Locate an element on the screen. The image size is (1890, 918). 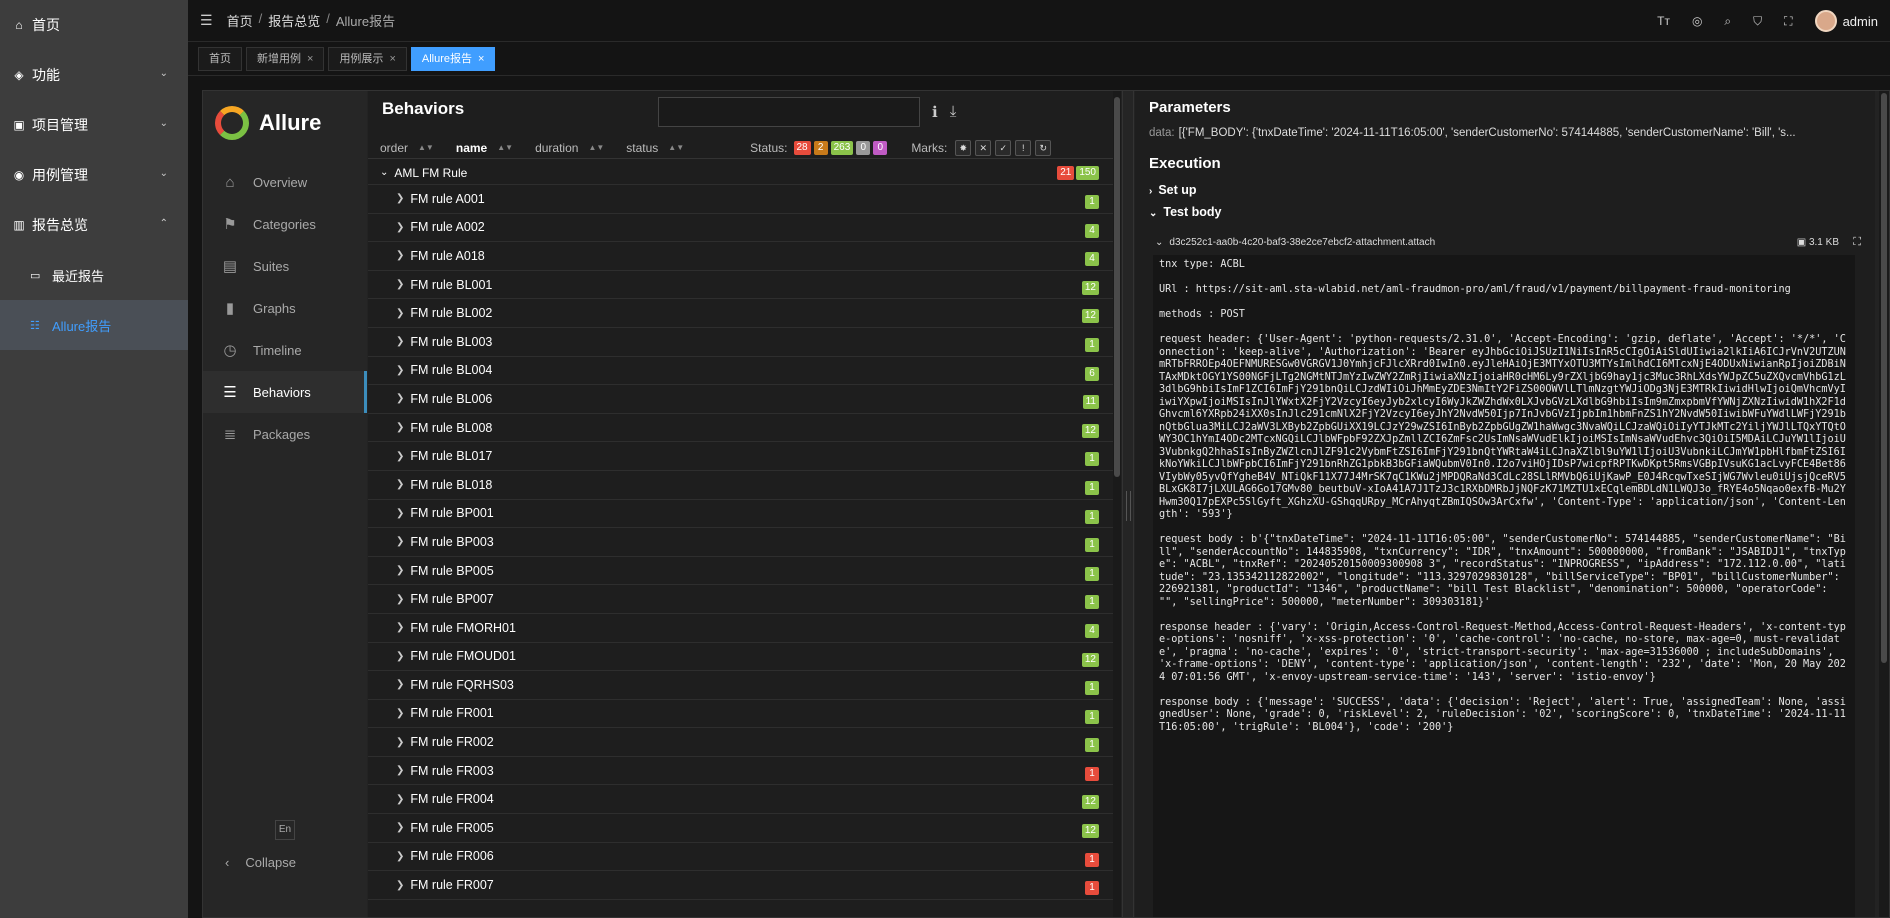
fullscreen-icon: ⛶ is located at coordinates (1788, 21).